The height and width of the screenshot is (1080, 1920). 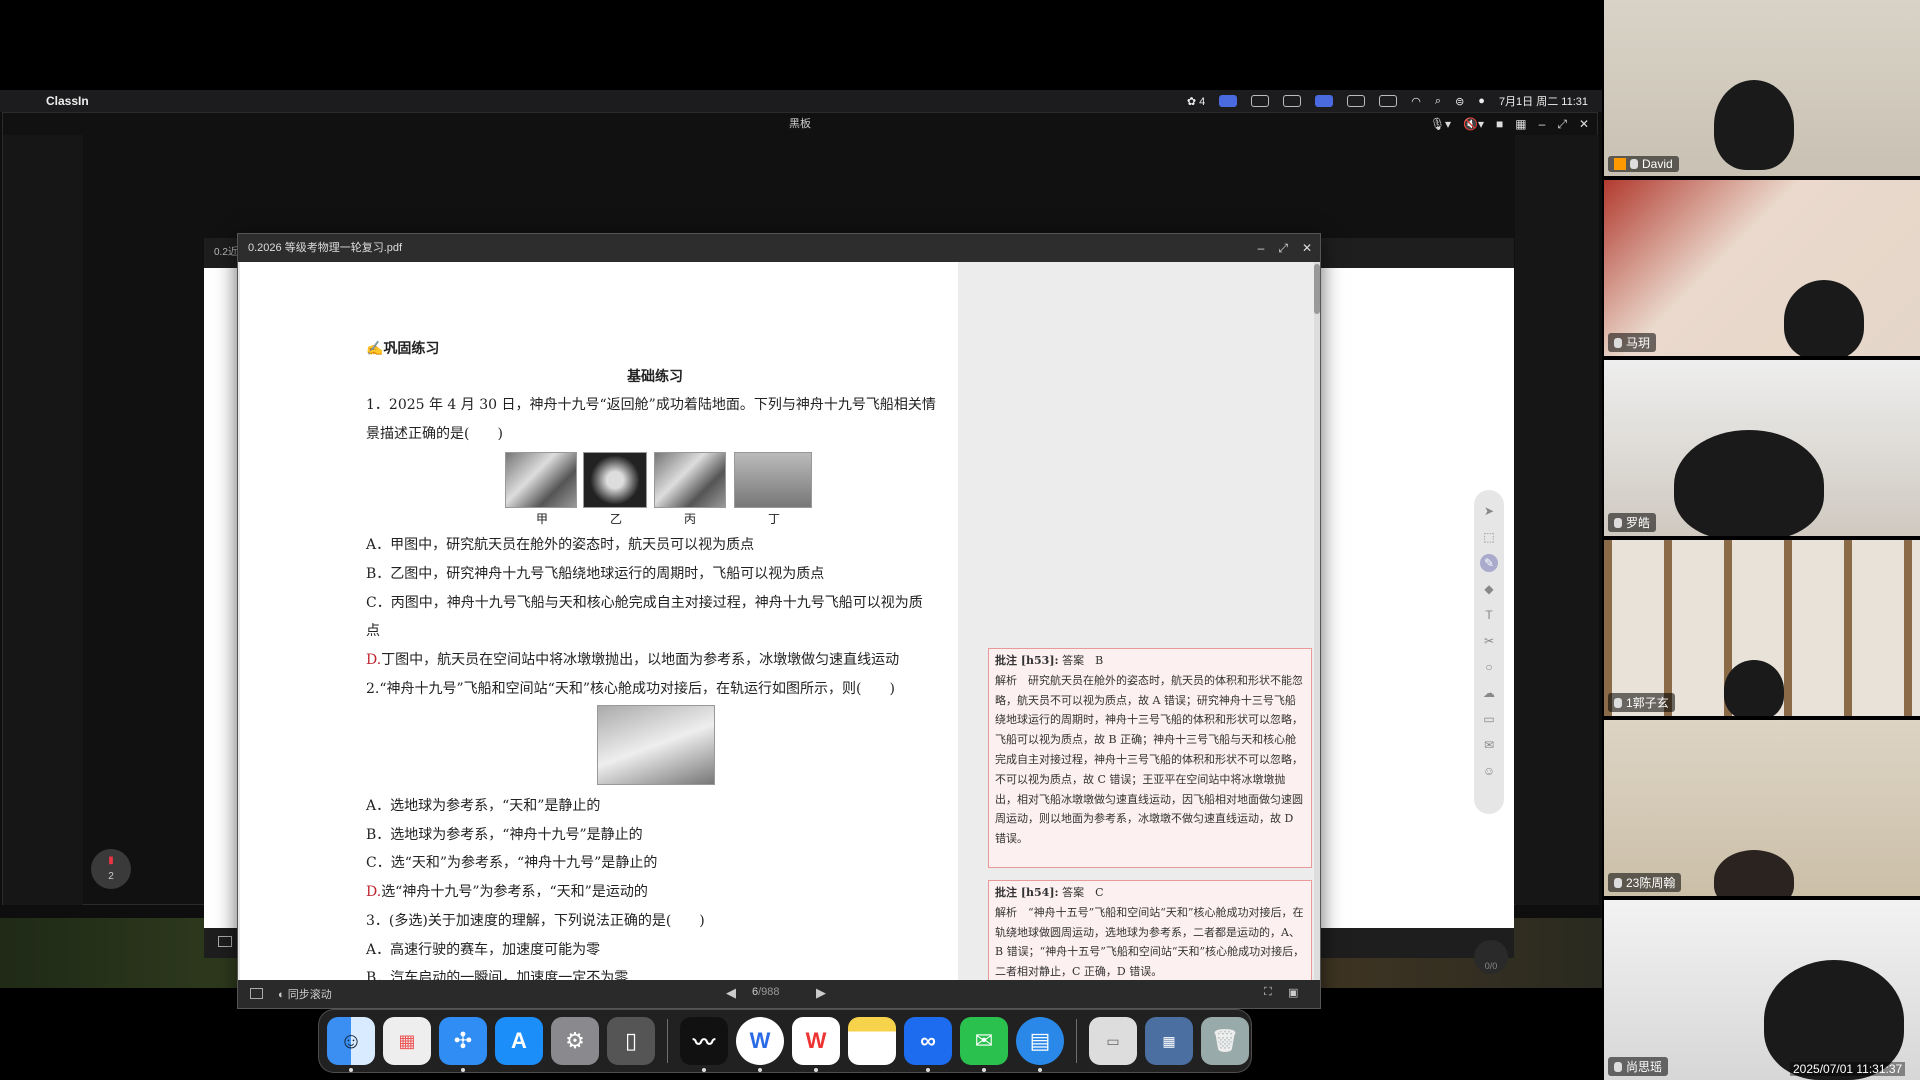 I want to click on close-icon: ✕, so click(x=1584, y=124).